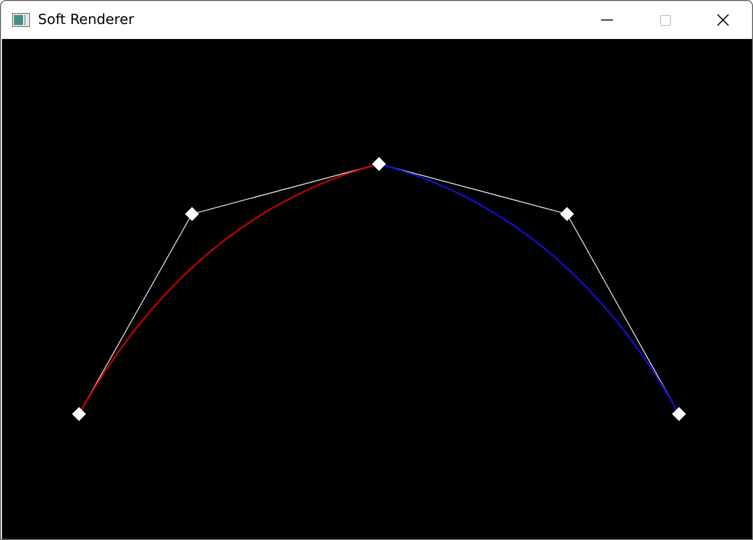 The width and height of the screenshot is (753, 540). I want to click on close-icon, so click(723, 20).